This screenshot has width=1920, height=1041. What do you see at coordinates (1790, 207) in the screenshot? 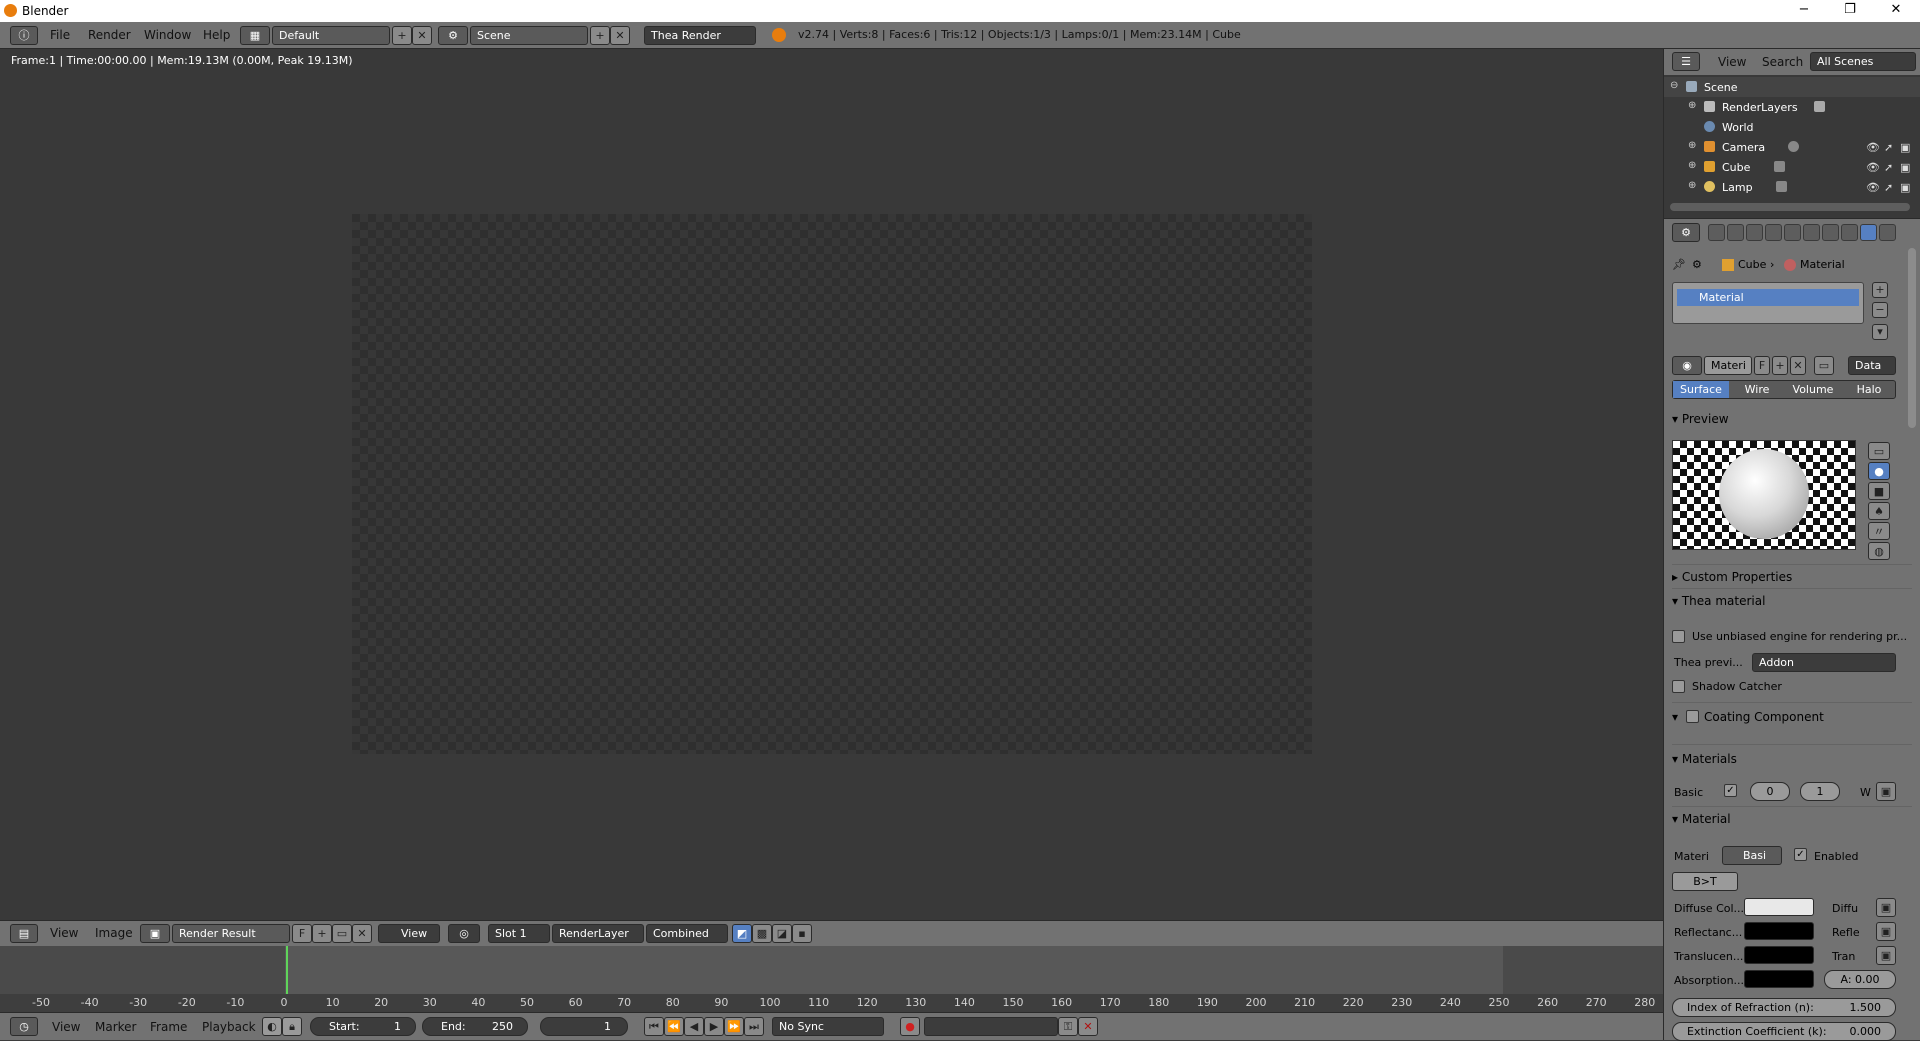
I see `outliner-scrollbar` at bounding box center [1790, 207].